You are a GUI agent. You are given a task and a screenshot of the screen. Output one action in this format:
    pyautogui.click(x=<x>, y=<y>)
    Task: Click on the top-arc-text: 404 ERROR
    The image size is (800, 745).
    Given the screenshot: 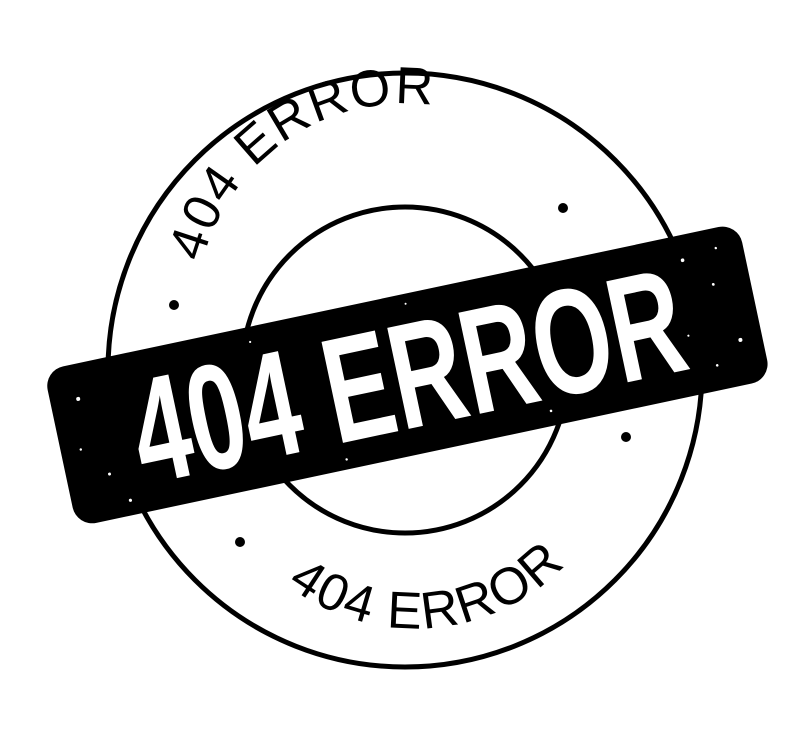 What is the action you would take?
    pyautogui.click(x=297, y=162)
    